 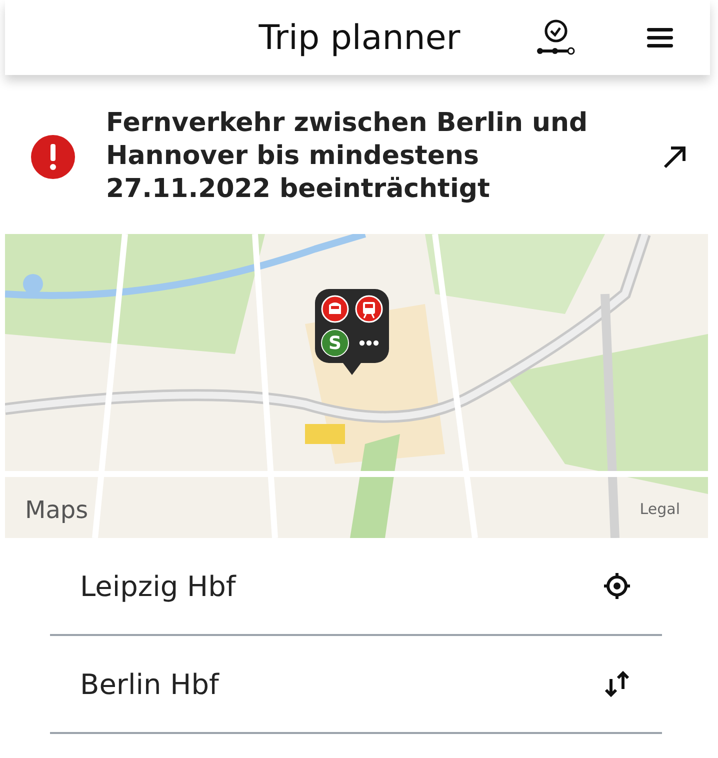 I want to click on external-arrow-icon, so click(x=675, y=157).